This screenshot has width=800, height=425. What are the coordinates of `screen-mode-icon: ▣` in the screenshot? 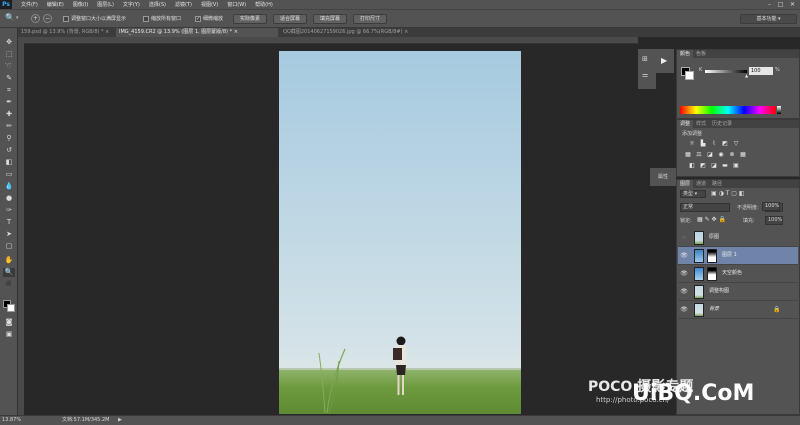 It's located at (9, 334).